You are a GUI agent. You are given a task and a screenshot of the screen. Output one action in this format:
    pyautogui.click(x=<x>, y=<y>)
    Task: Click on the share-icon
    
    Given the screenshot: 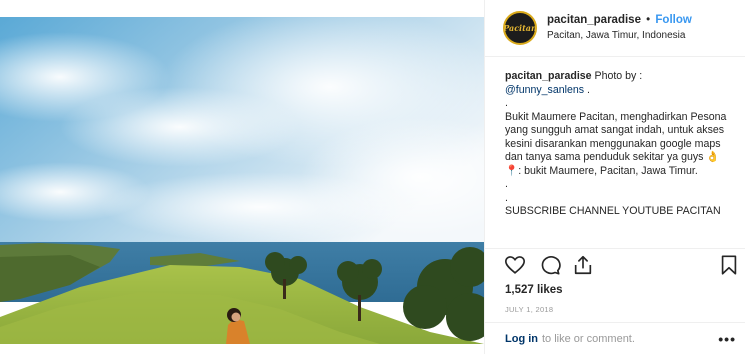 What is the action you would take?
    pyautogui.click(x=583, y=265)
    